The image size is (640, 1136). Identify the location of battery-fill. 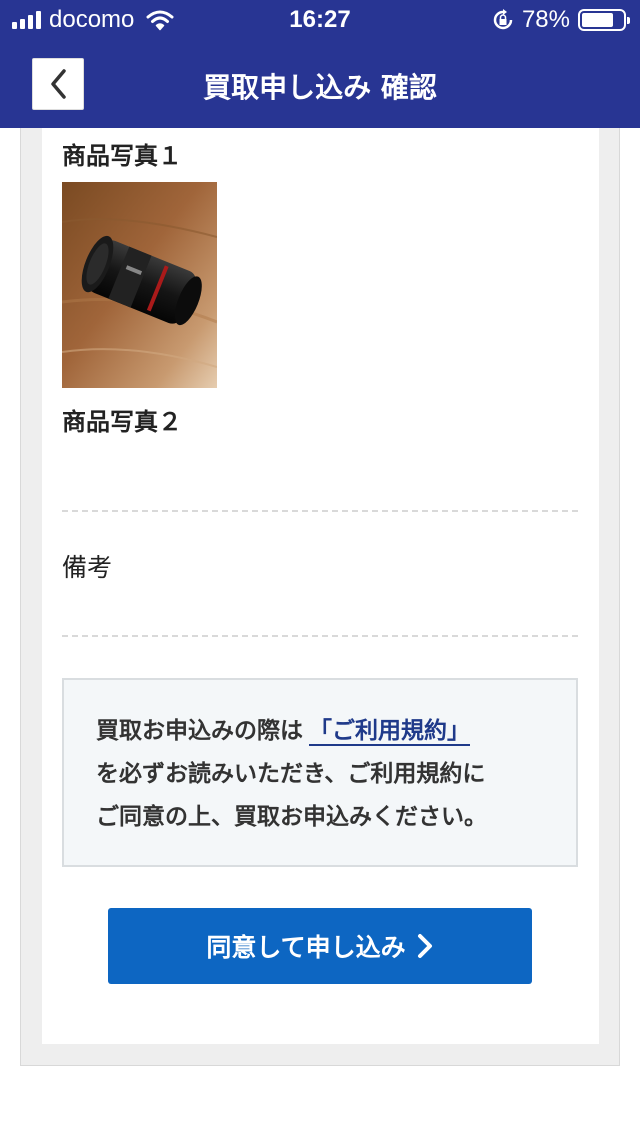
(598, 20).